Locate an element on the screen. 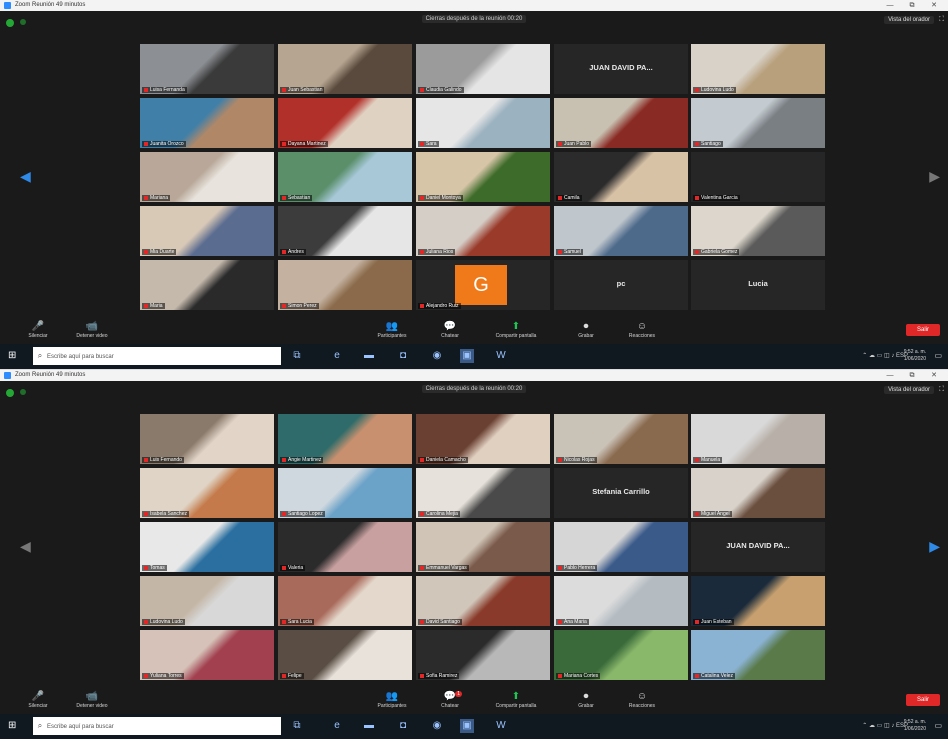 This screenshot has height=739, width=948. participant-tile: Lucia is located at coordinates (758, 285).